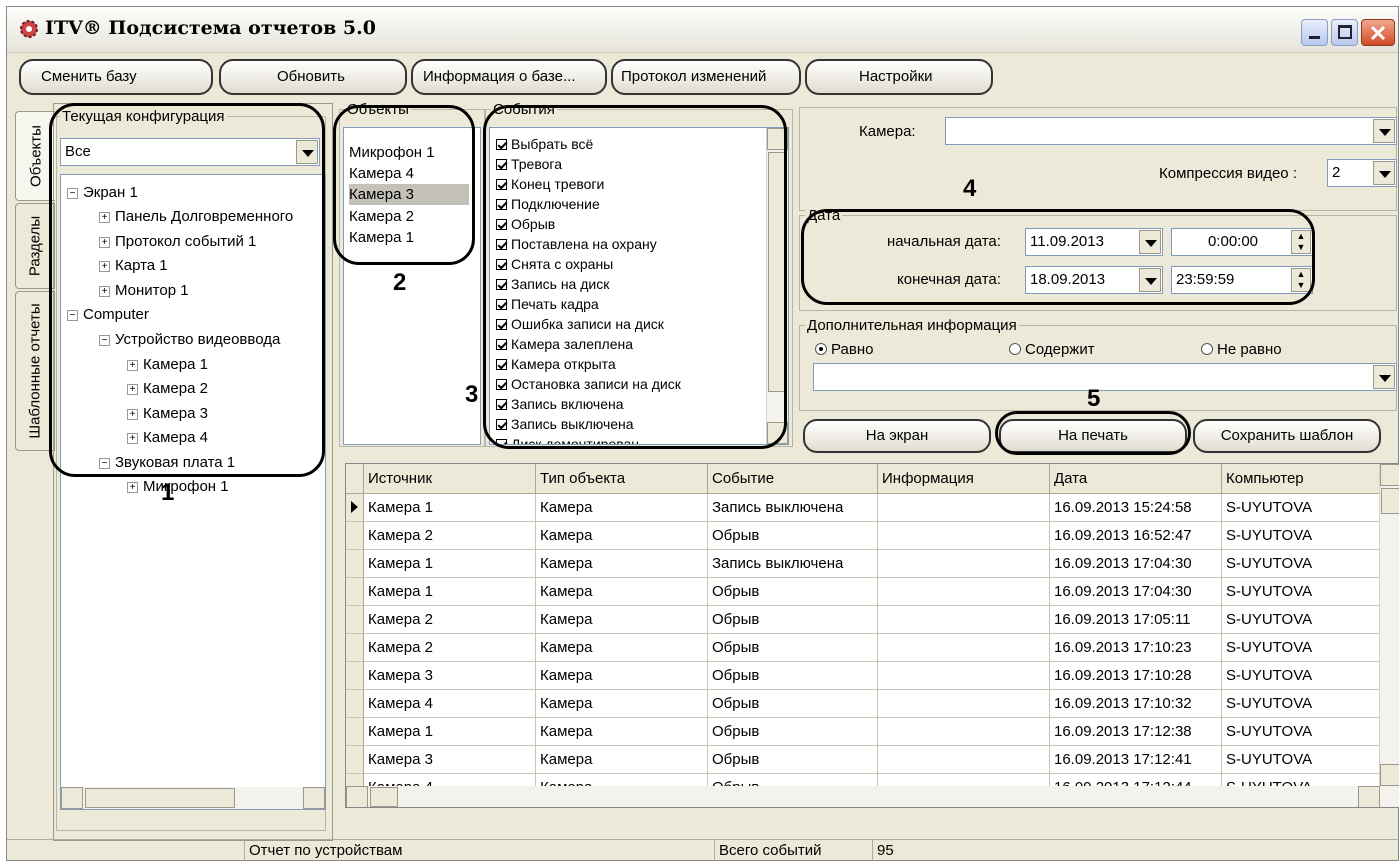  What do you see at coordinates (1389, 475) in the screenshot?
I see `scroll-up-icon` at bounding box center [1389, 475].